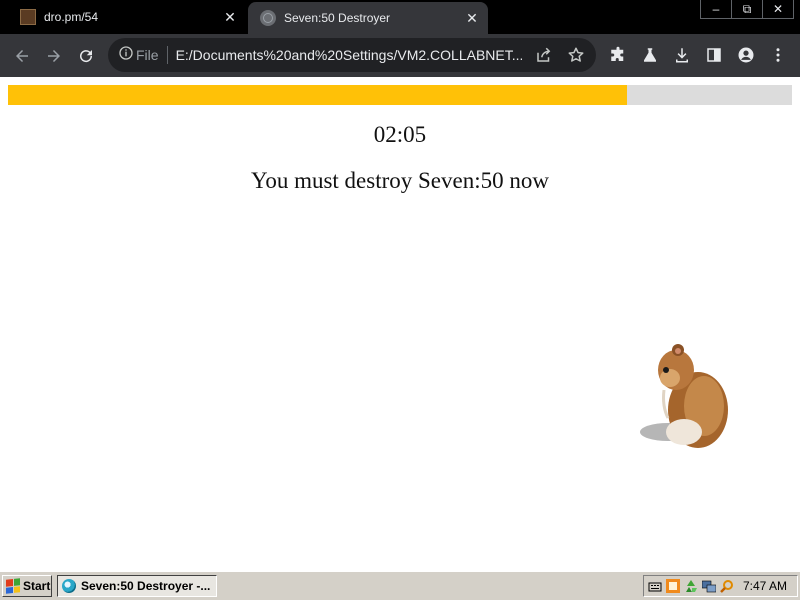 This screenshot has width=800, height=600. I want to click on countdown-timer: 02:05, so click(400, 134).